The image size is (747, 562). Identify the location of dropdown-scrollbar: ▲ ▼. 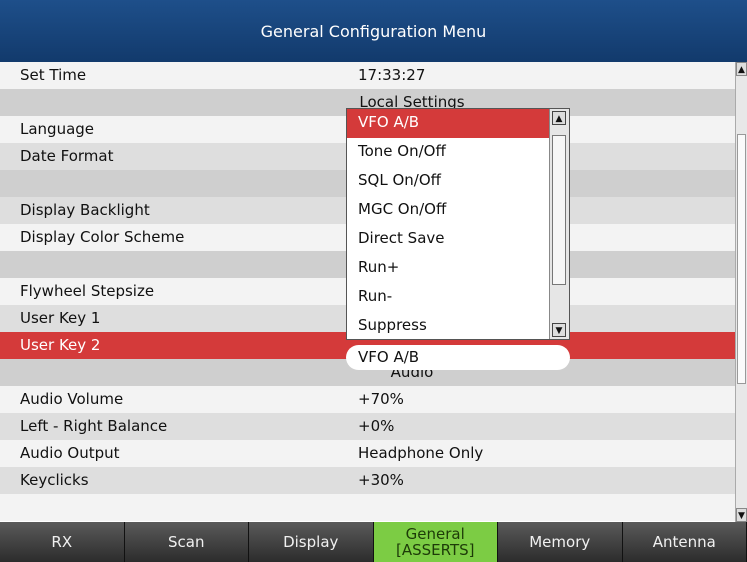
(559, 224).